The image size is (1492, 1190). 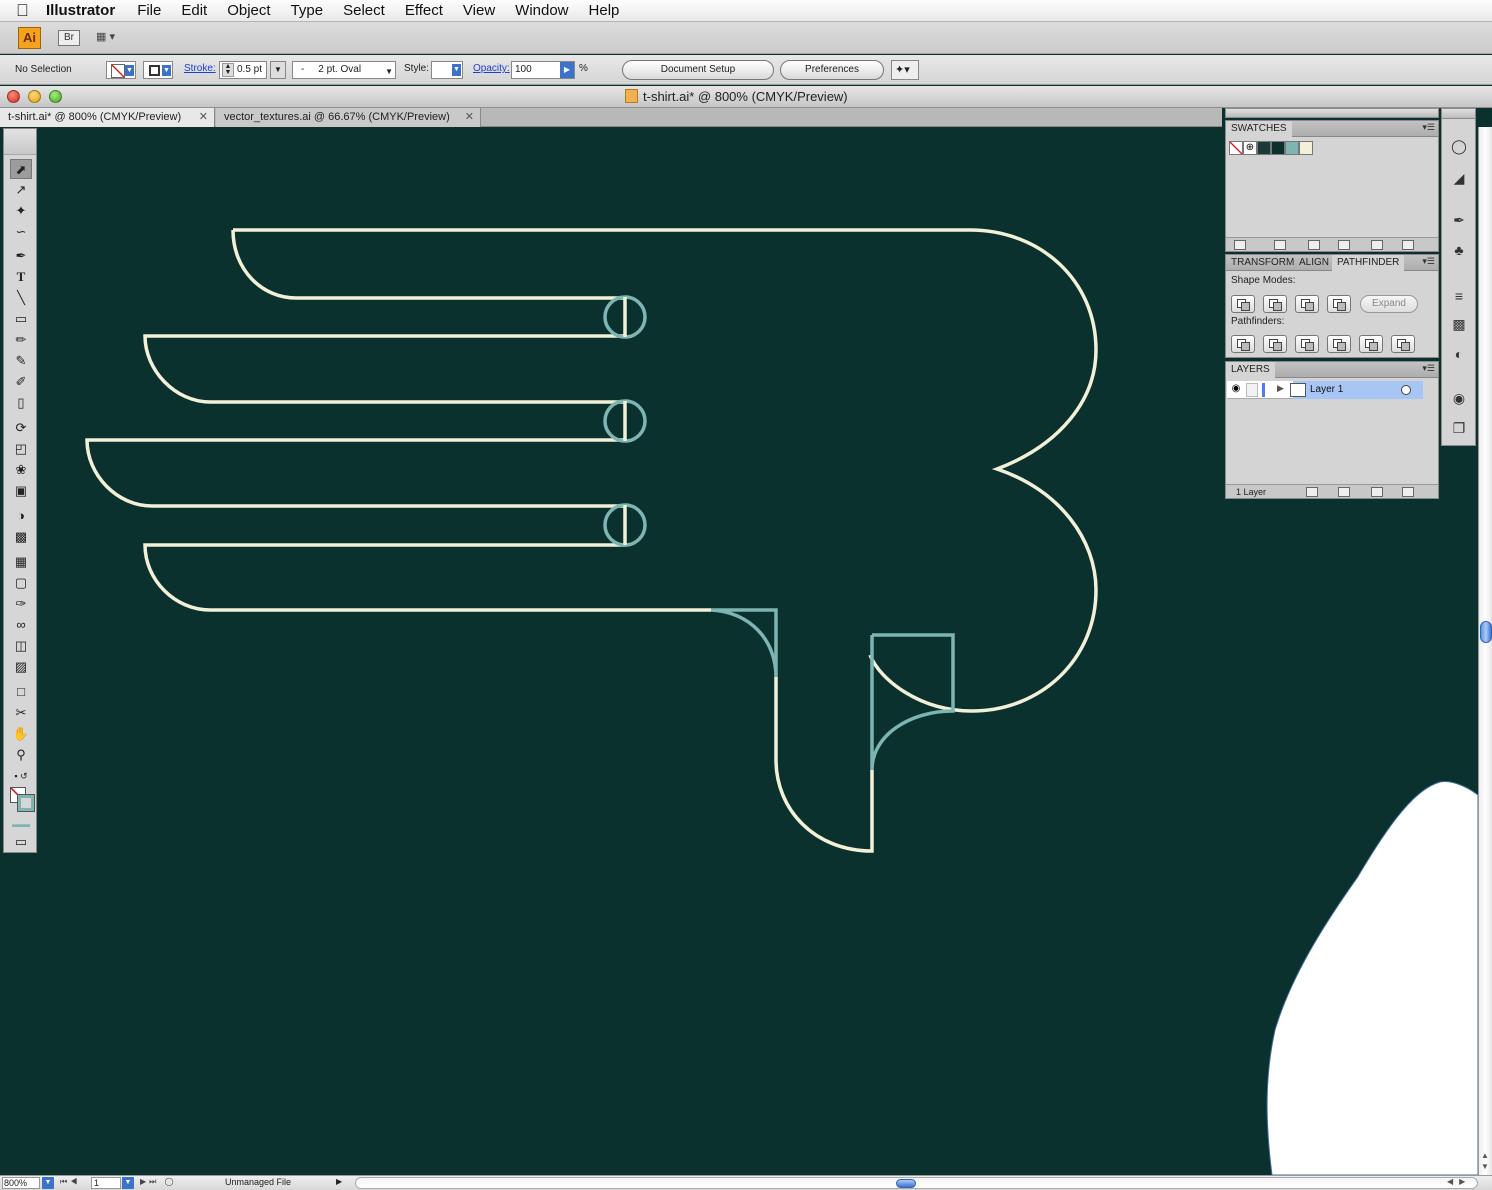 What do you see at coordinates (21, 537) in the screenshot?
I see `column-graph-tool-icon: ▩` at bounding box center [21, 537].